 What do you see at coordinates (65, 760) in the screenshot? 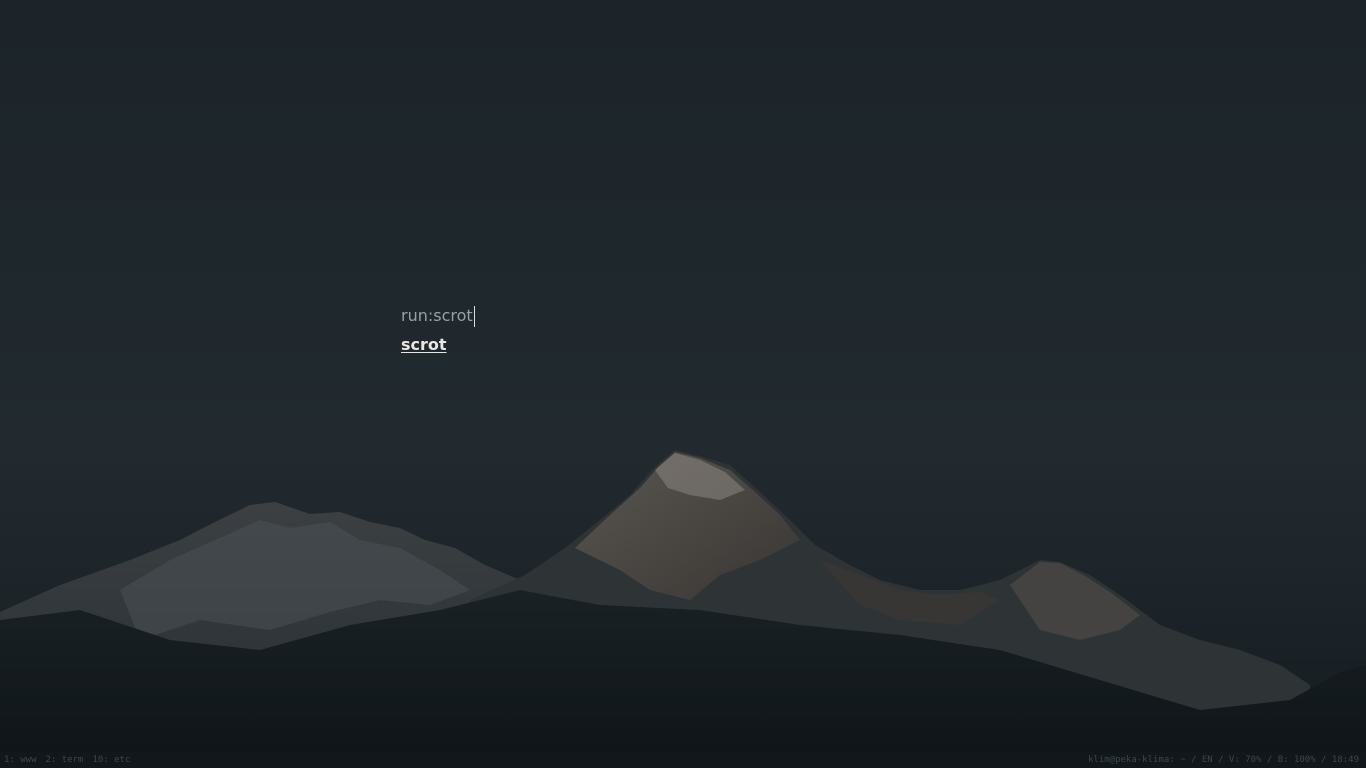
I see `workspace-term: 2: term` at bounding box center [65, 760].